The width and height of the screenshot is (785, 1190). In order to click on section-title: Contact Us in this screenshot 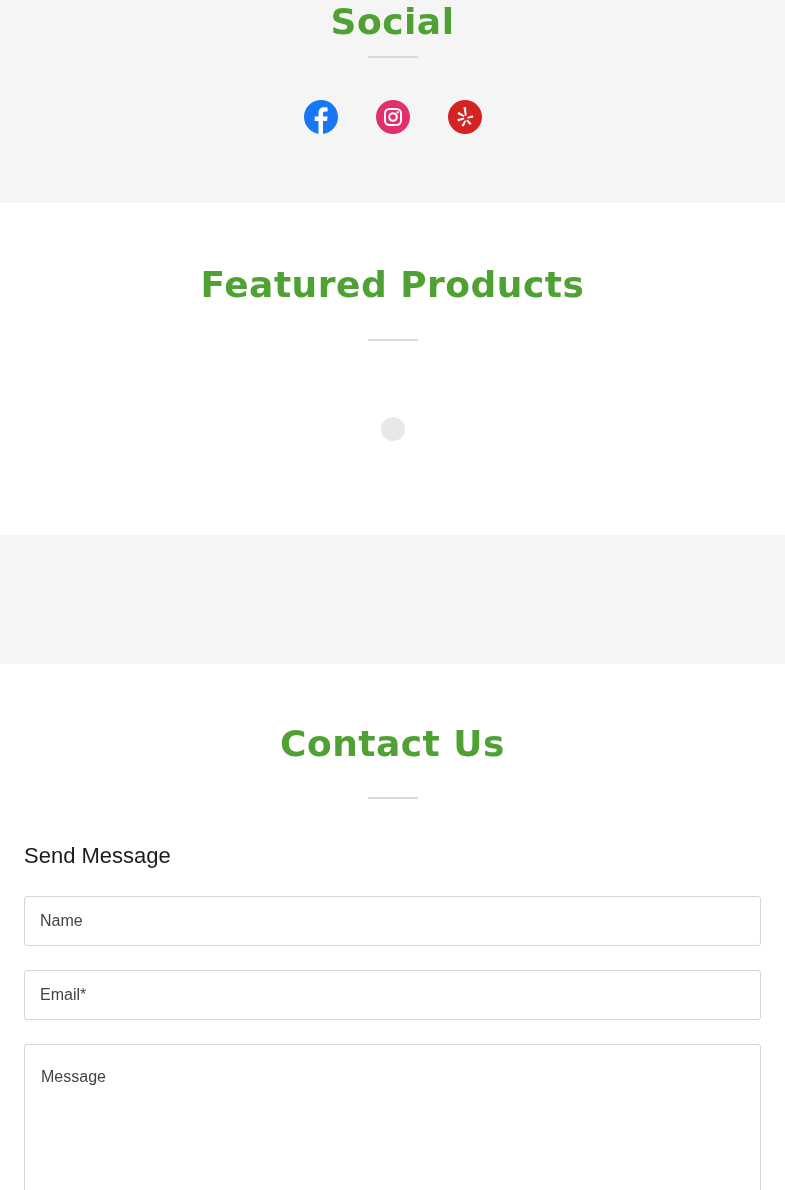, I will do `click(392, 744)`.